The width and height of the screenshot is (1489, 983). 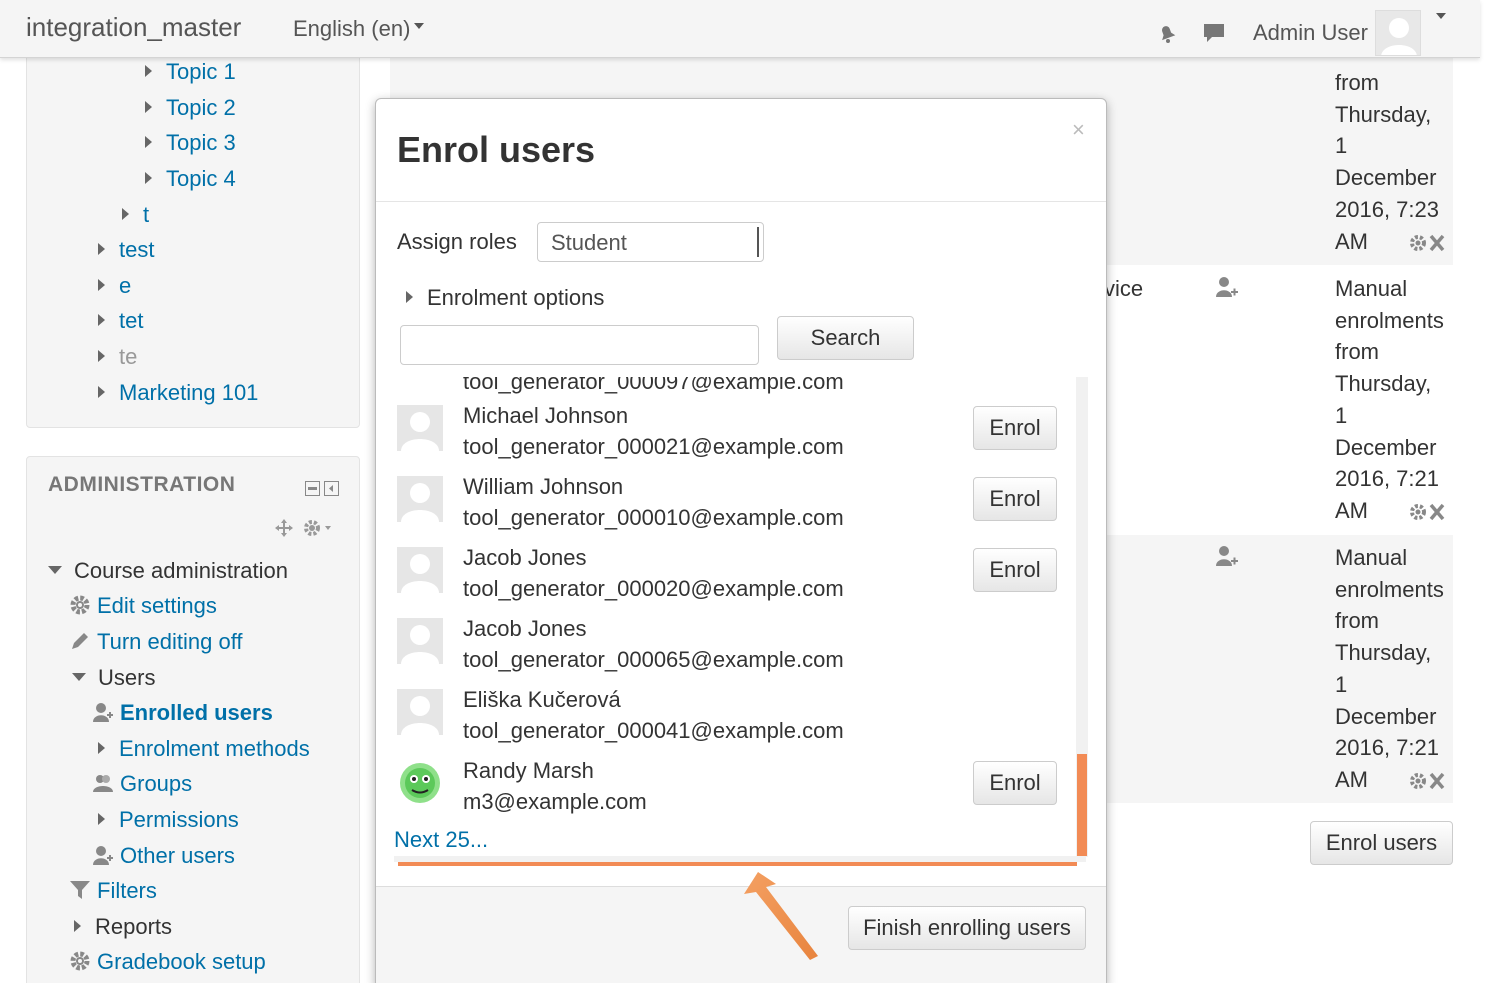 What do you see at coordinates (143, 606) in the screenshot?
I see `edit-settings-link: Edit settings` at bounding box center [143, 606].